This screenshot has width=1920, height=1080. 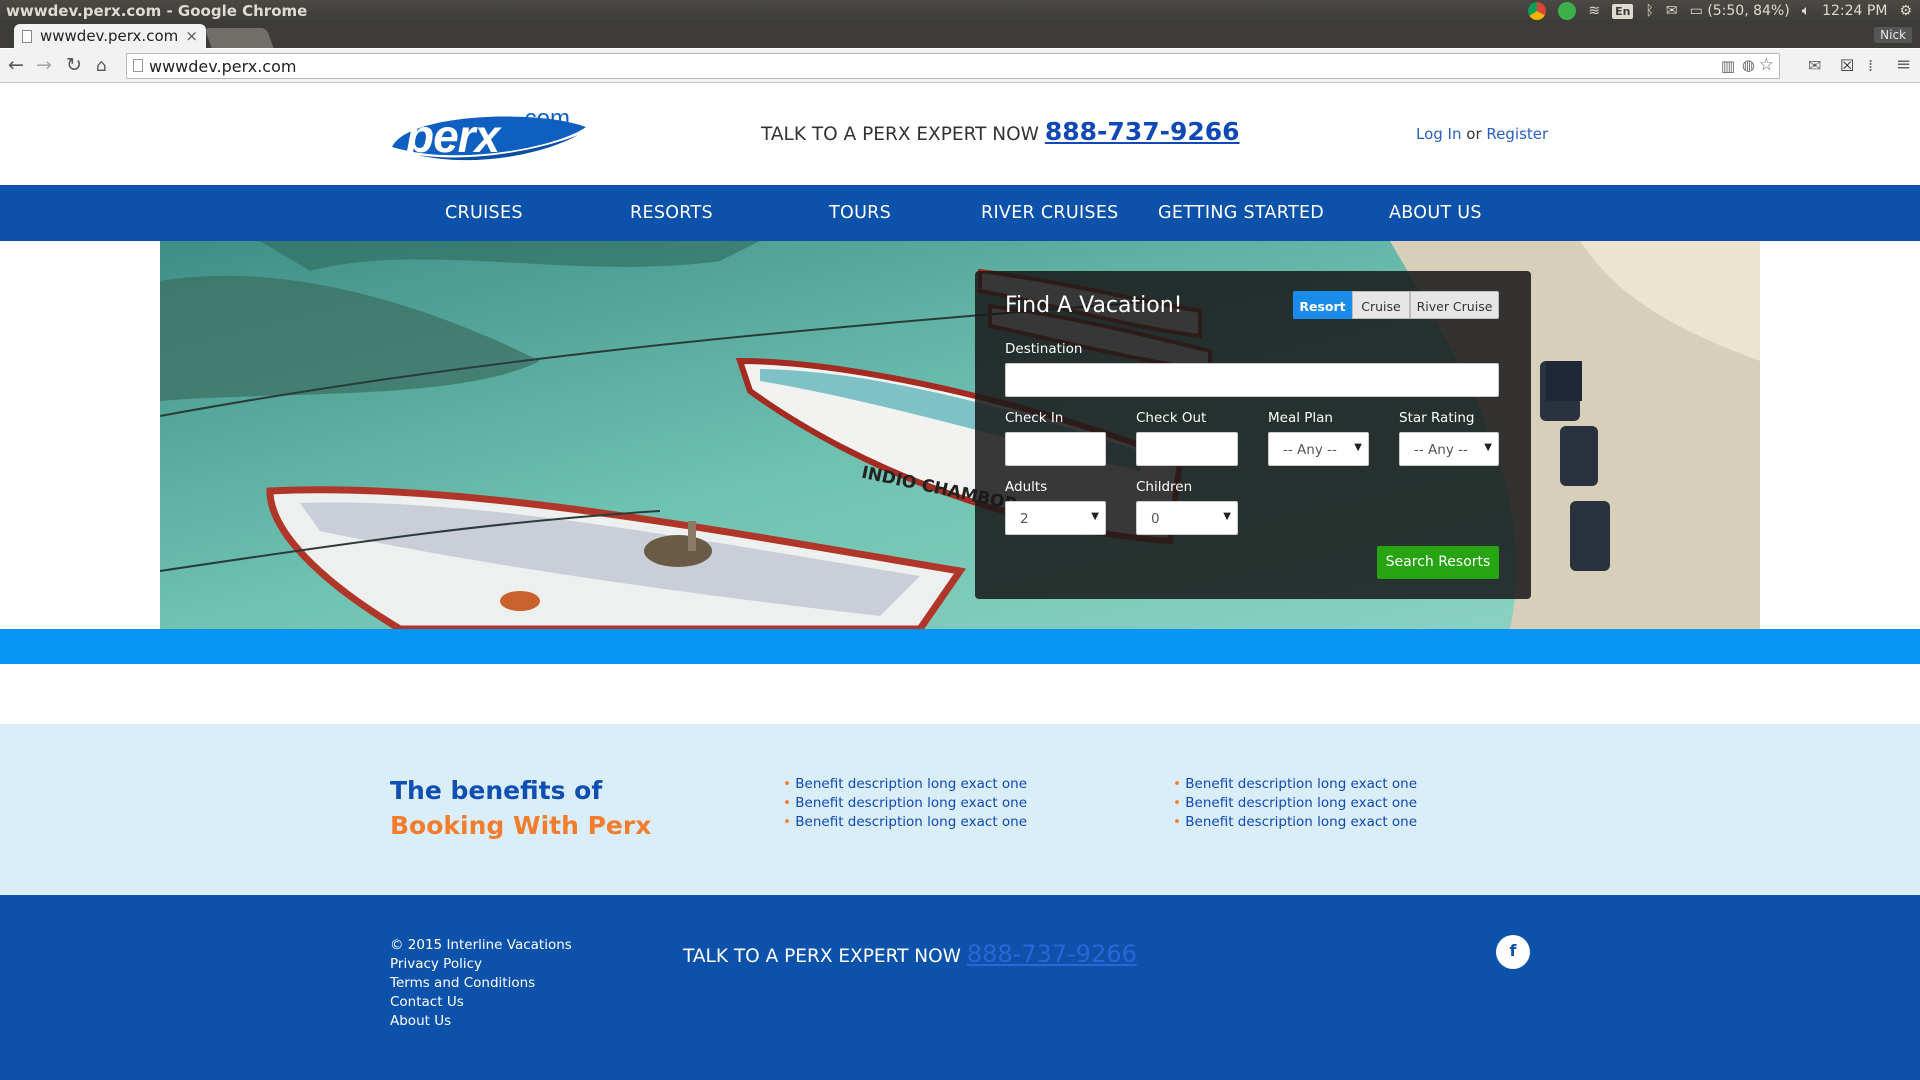 I want to click on nav-cruises: CRUISES, so click(x=484, y=213).